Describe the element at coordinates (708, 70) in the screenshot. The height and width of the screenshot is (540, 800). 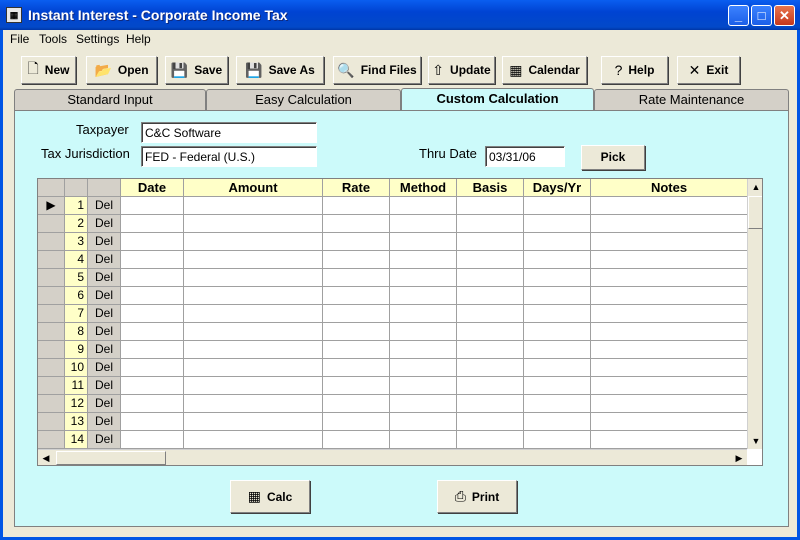
I see `exit-button: ✕ Exit` at that location.